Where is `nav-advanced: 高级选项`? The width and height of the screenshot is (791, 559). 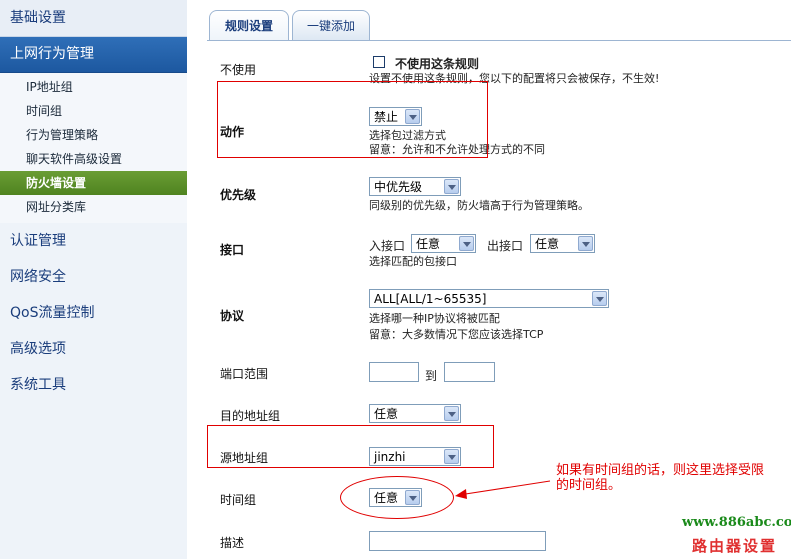 nav-advanced: 高级选项 is located at coordinates (93, 349).